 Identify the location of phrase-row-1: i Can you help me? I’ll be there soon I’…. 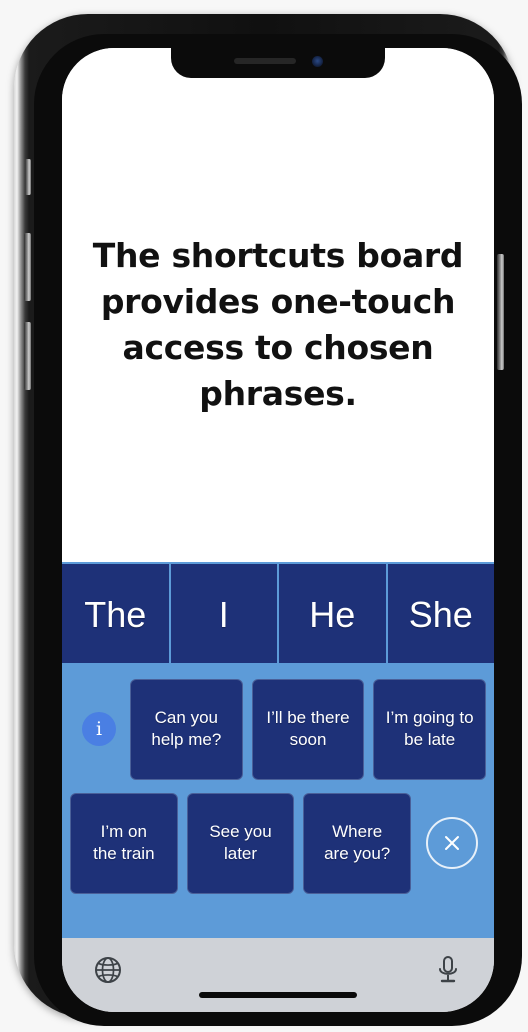
(278, 729).